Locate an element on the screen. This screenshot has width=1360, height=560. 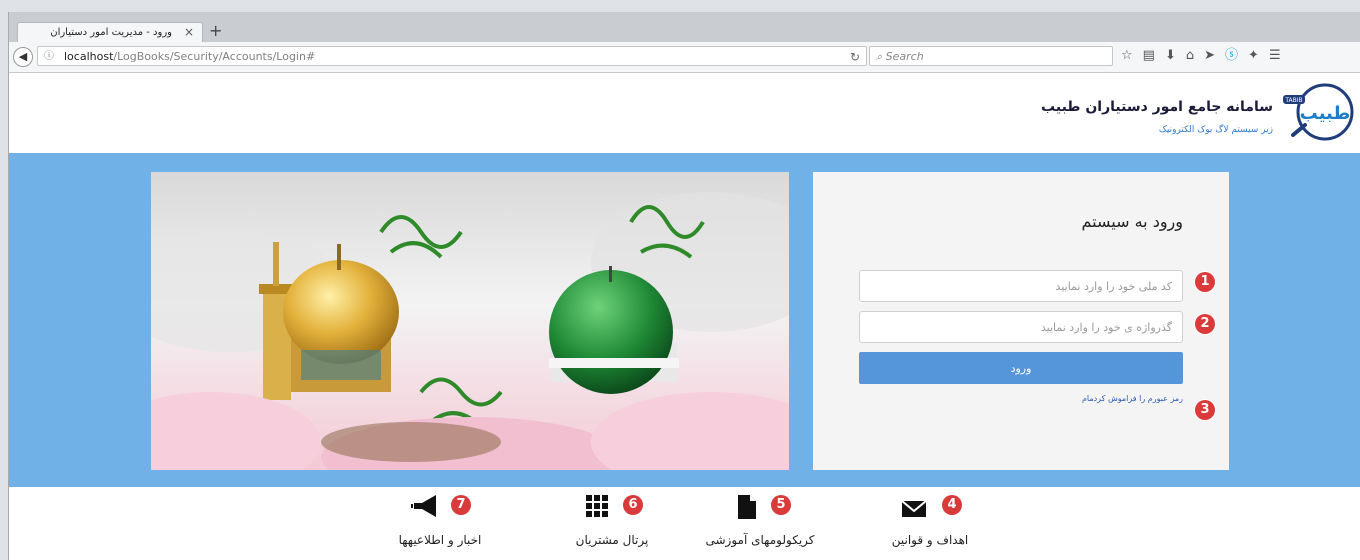
download-icon: ⬇ is located at coordinates (1170, 56).